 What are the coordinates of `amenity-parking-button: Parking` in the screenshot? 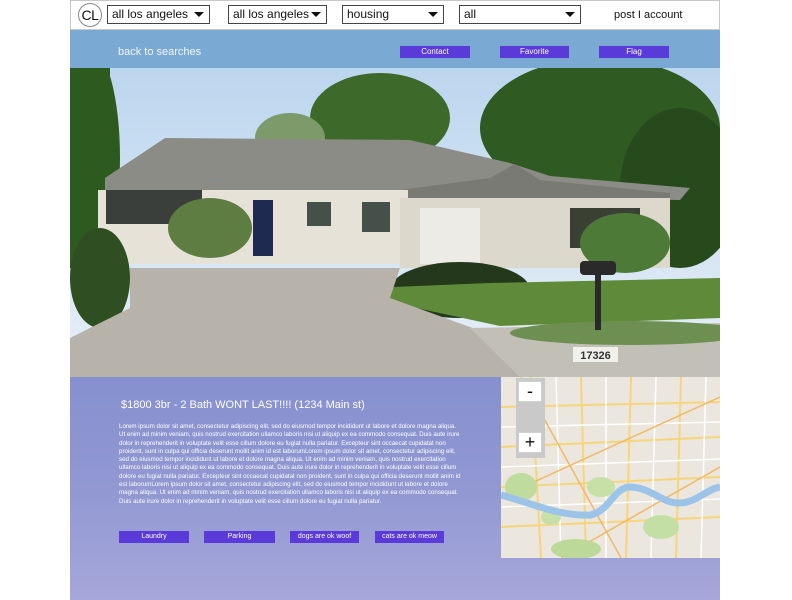 It's located at (239, 537).